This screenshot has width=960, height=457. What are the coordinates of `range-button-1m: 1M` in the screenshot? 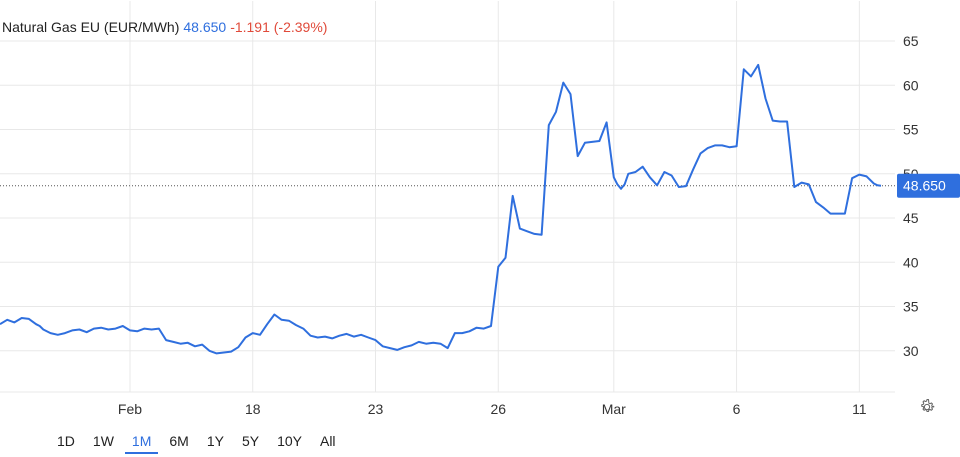 It's located at (141, 441).